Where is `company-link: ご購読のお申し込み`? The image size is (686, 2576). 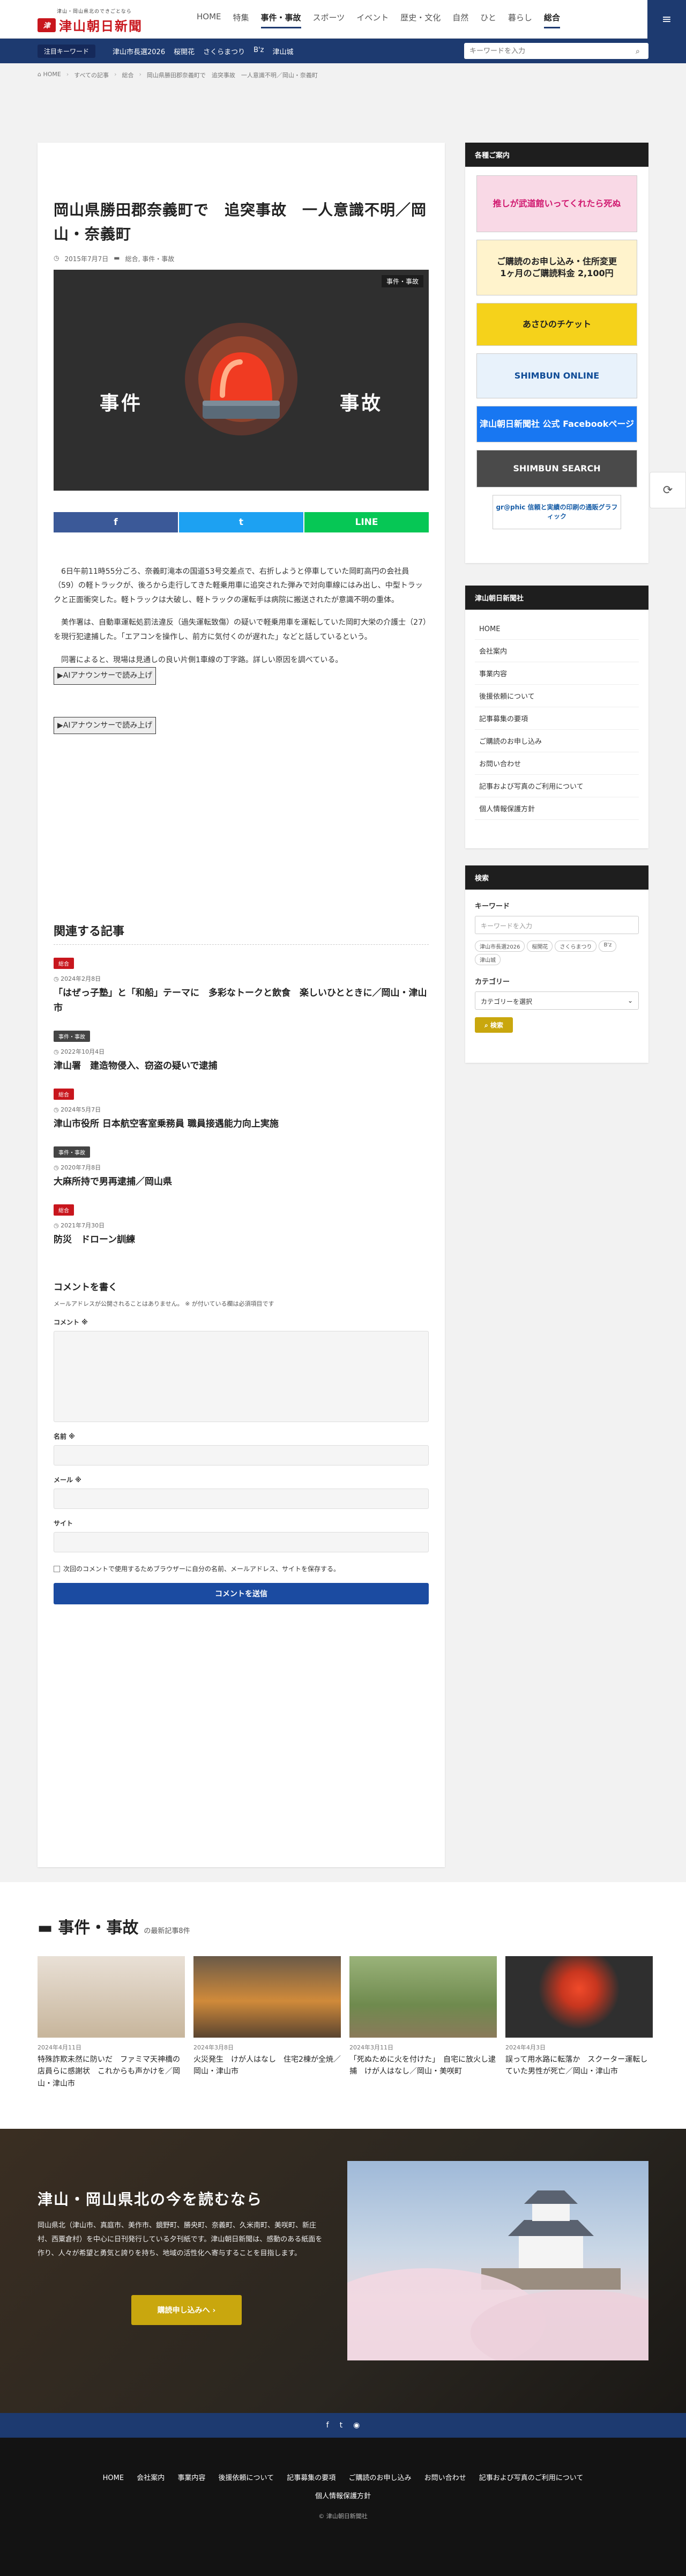
company-link: ご購読のお申し込み is located at coordinates (557, 741).